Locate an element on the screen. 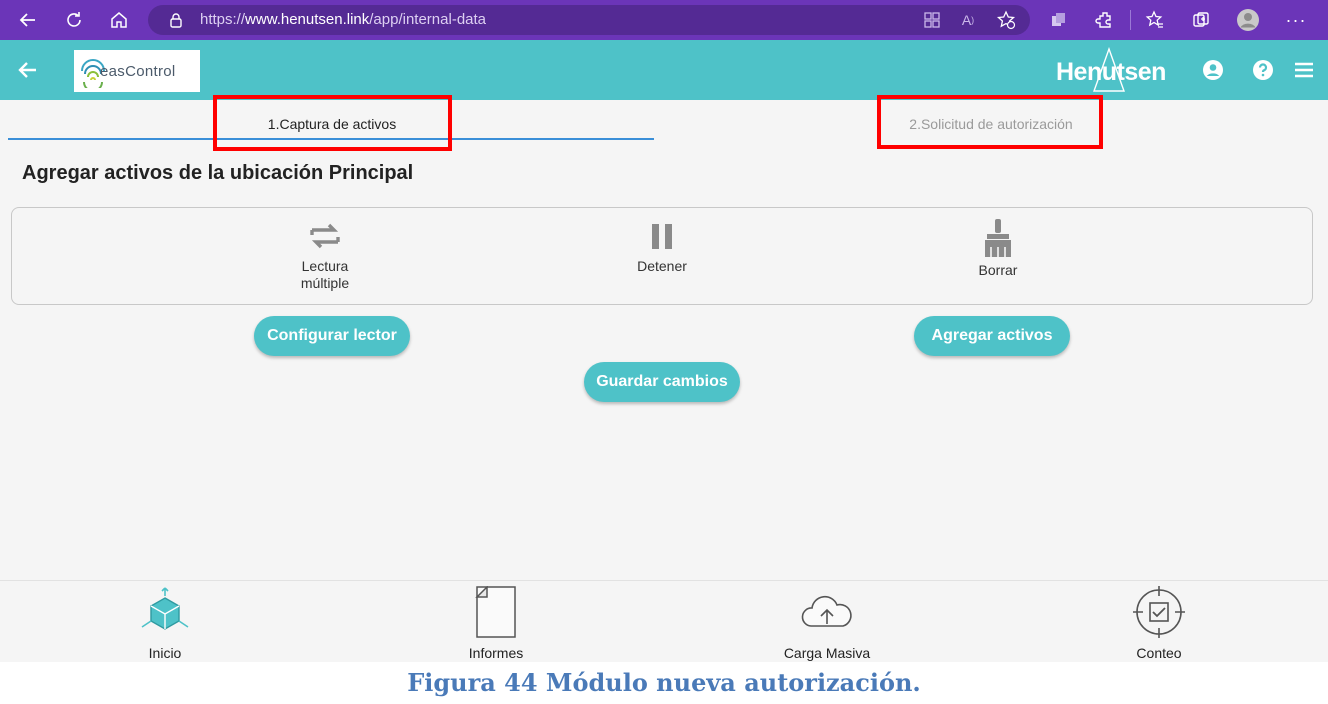  tool-stop: Detener is located at coordinates (662, 246).